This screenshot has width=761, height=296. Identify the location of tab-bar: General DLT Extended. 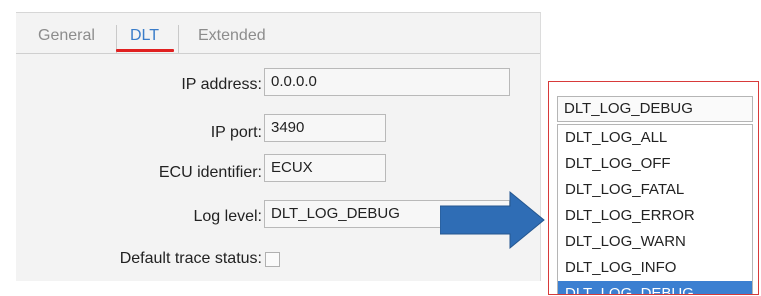
(278, 33).